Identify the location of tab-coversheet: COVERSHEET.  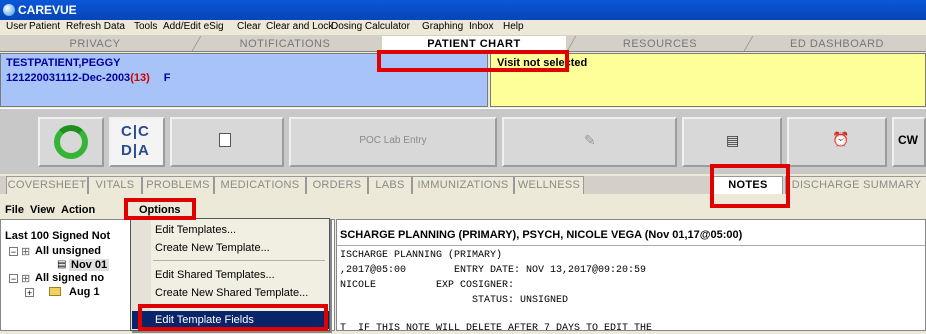
(47, 185).